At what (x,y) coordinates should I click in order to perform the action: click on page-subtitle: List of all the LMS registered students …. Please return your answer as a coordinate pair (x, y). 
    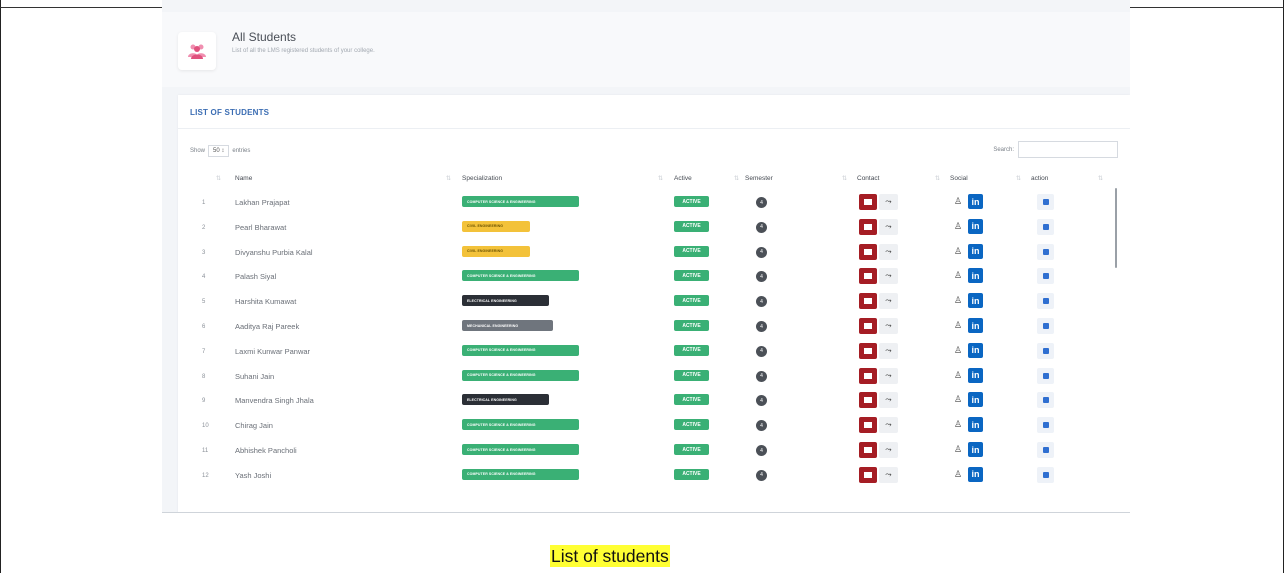
    Looking at the image, I should click on (303, 51).